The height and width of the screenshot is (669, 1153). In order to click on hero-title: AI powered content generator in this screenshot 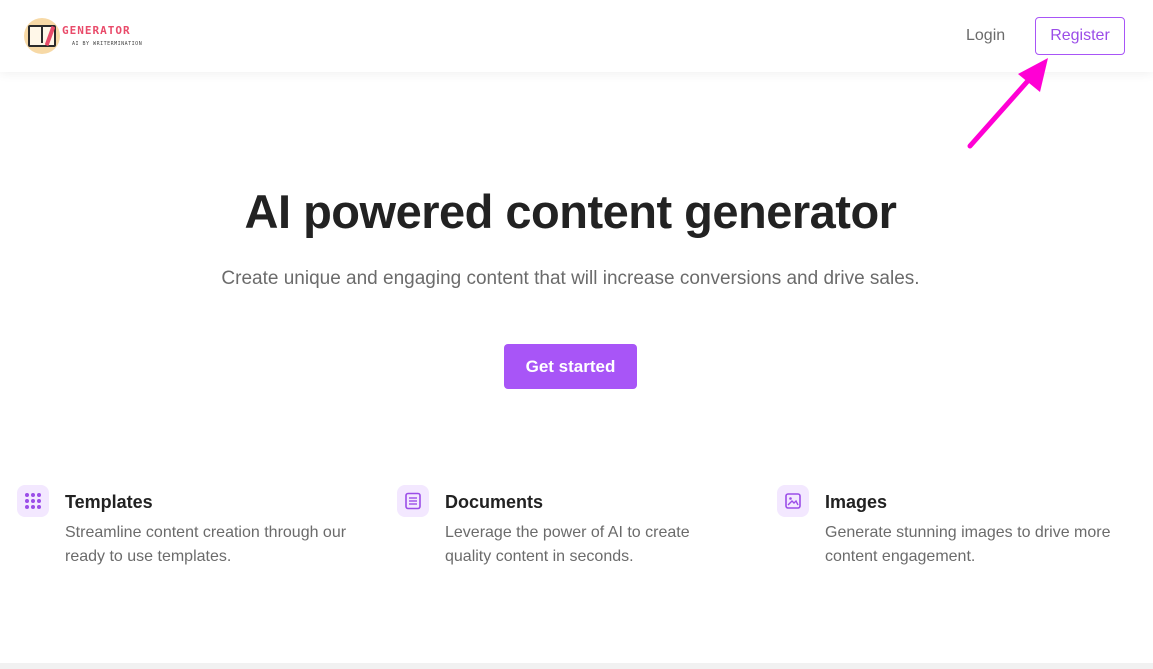, I will do `click(570, 211)`.